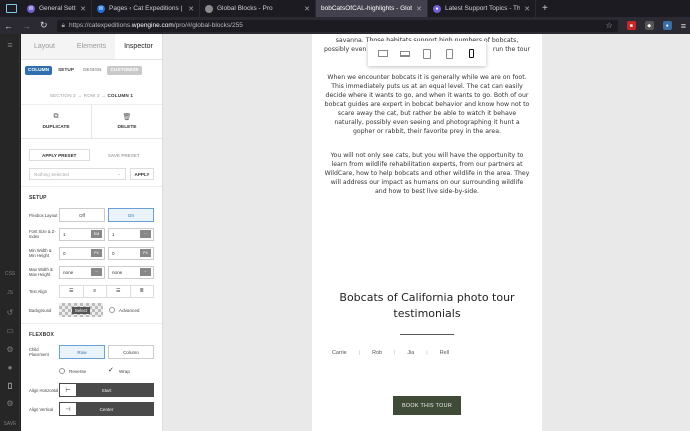  Describe the element at coordinates (82, 253) in the screenshot. I see `min-width-input: 0 PX` at that location.